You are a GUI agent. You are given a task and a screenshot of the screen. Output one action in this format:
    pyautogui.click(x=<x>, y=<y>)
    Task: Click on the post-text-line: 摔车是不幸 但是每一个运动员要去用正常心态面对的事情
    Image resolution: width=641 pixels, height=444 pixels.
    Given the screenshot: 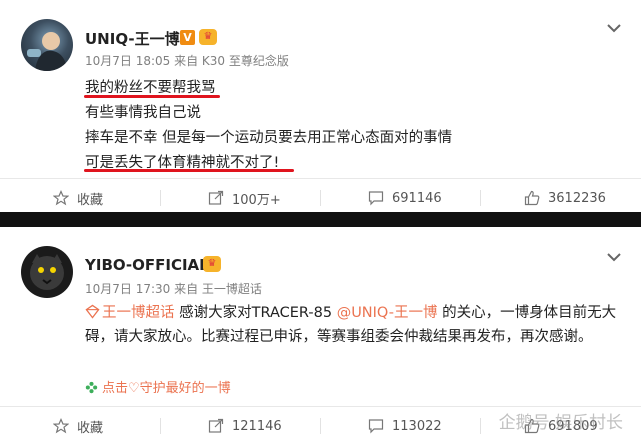 What is the action you would take?
    pyautogui.click(x=269, y=138)
    